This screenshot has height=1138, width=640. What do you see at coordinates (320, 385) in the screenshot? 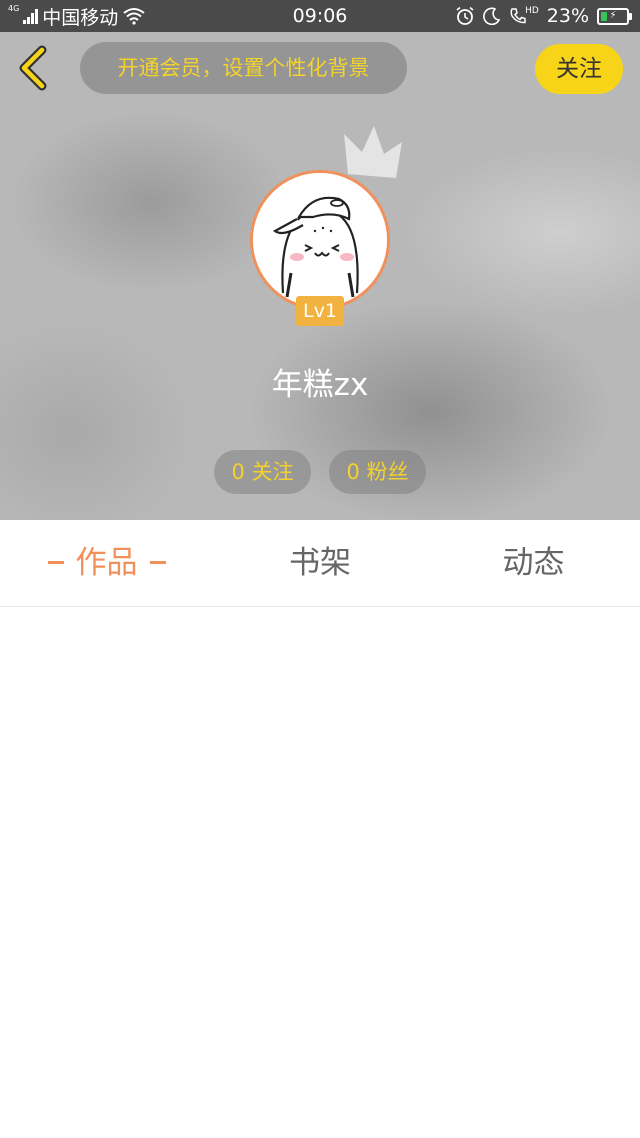
I see `username: 年糕zx` at bounding box center [320, 385].